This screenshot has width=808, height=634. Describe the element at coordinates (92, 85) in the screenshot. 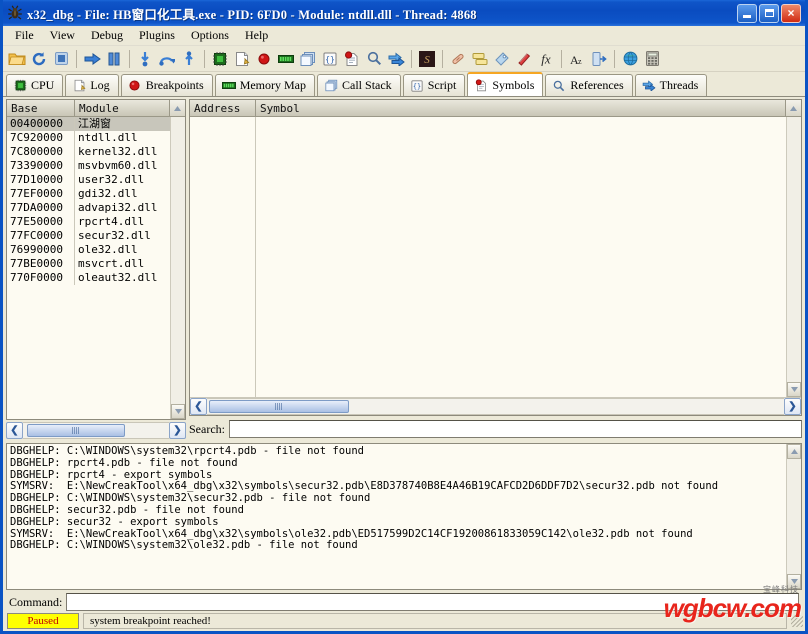

I see `tab-log: Log` at that location.